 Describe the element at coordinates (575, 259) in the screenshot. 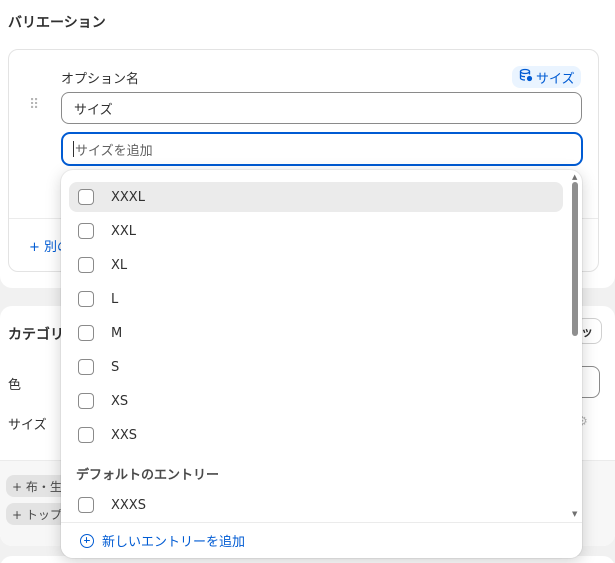

I see `scrollbar-thumb` at that location.